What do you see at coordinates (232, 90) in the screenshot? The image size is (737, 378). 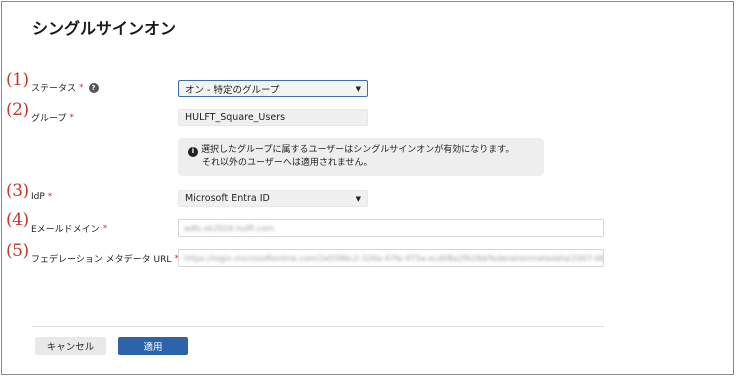 I see `status-select-value: オン - 特定のグループ` at bounding box center [232, 90].